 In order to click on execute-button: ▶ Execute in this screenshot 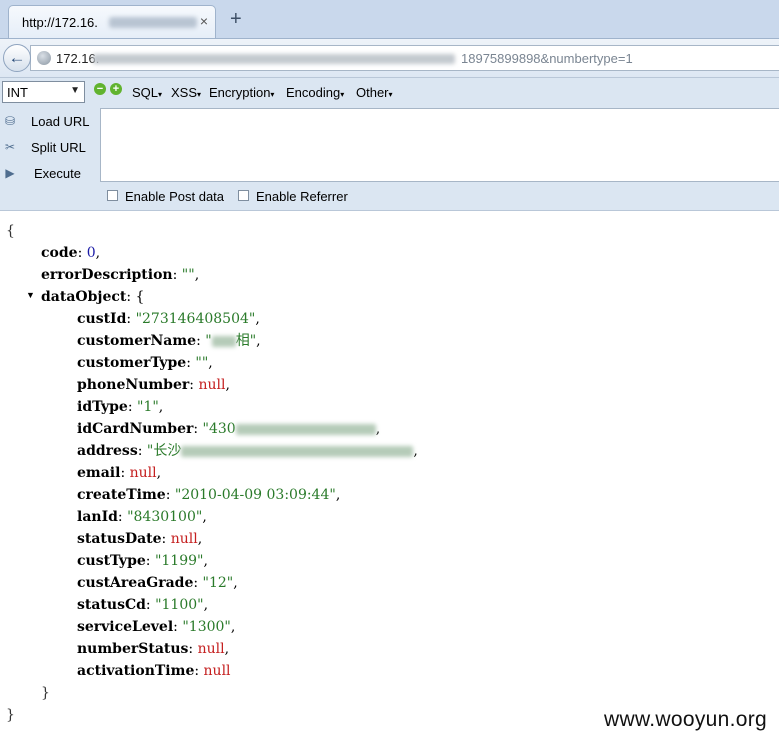, I will do `click(50, 173)`.